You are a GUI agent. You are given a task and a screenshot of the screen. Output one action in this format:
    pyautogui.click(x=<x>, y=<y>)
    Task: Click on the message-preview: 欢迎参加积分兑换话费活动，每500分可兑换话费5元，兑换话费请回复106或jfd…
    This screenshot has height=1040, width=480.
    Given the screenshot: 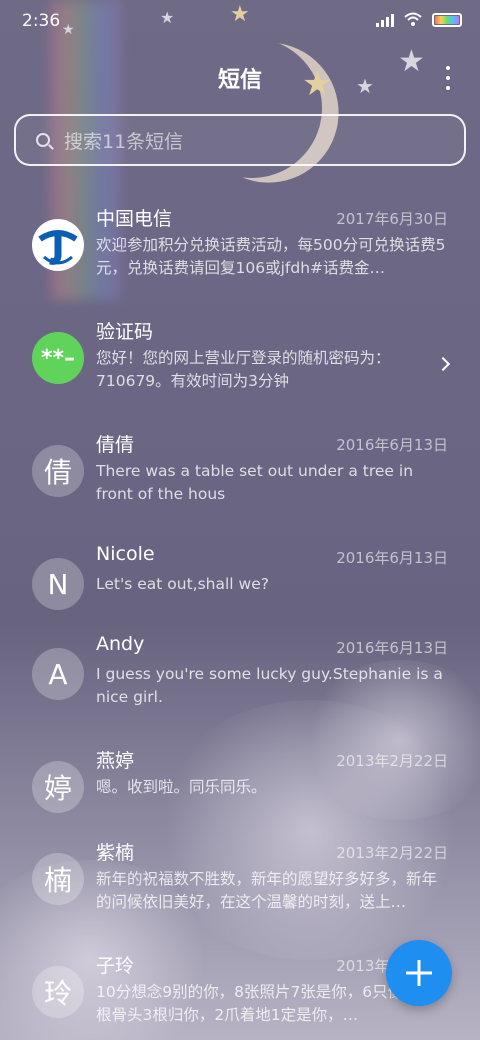 What is the action you would take?
    pyautogui.click(x=271, y=256)
    